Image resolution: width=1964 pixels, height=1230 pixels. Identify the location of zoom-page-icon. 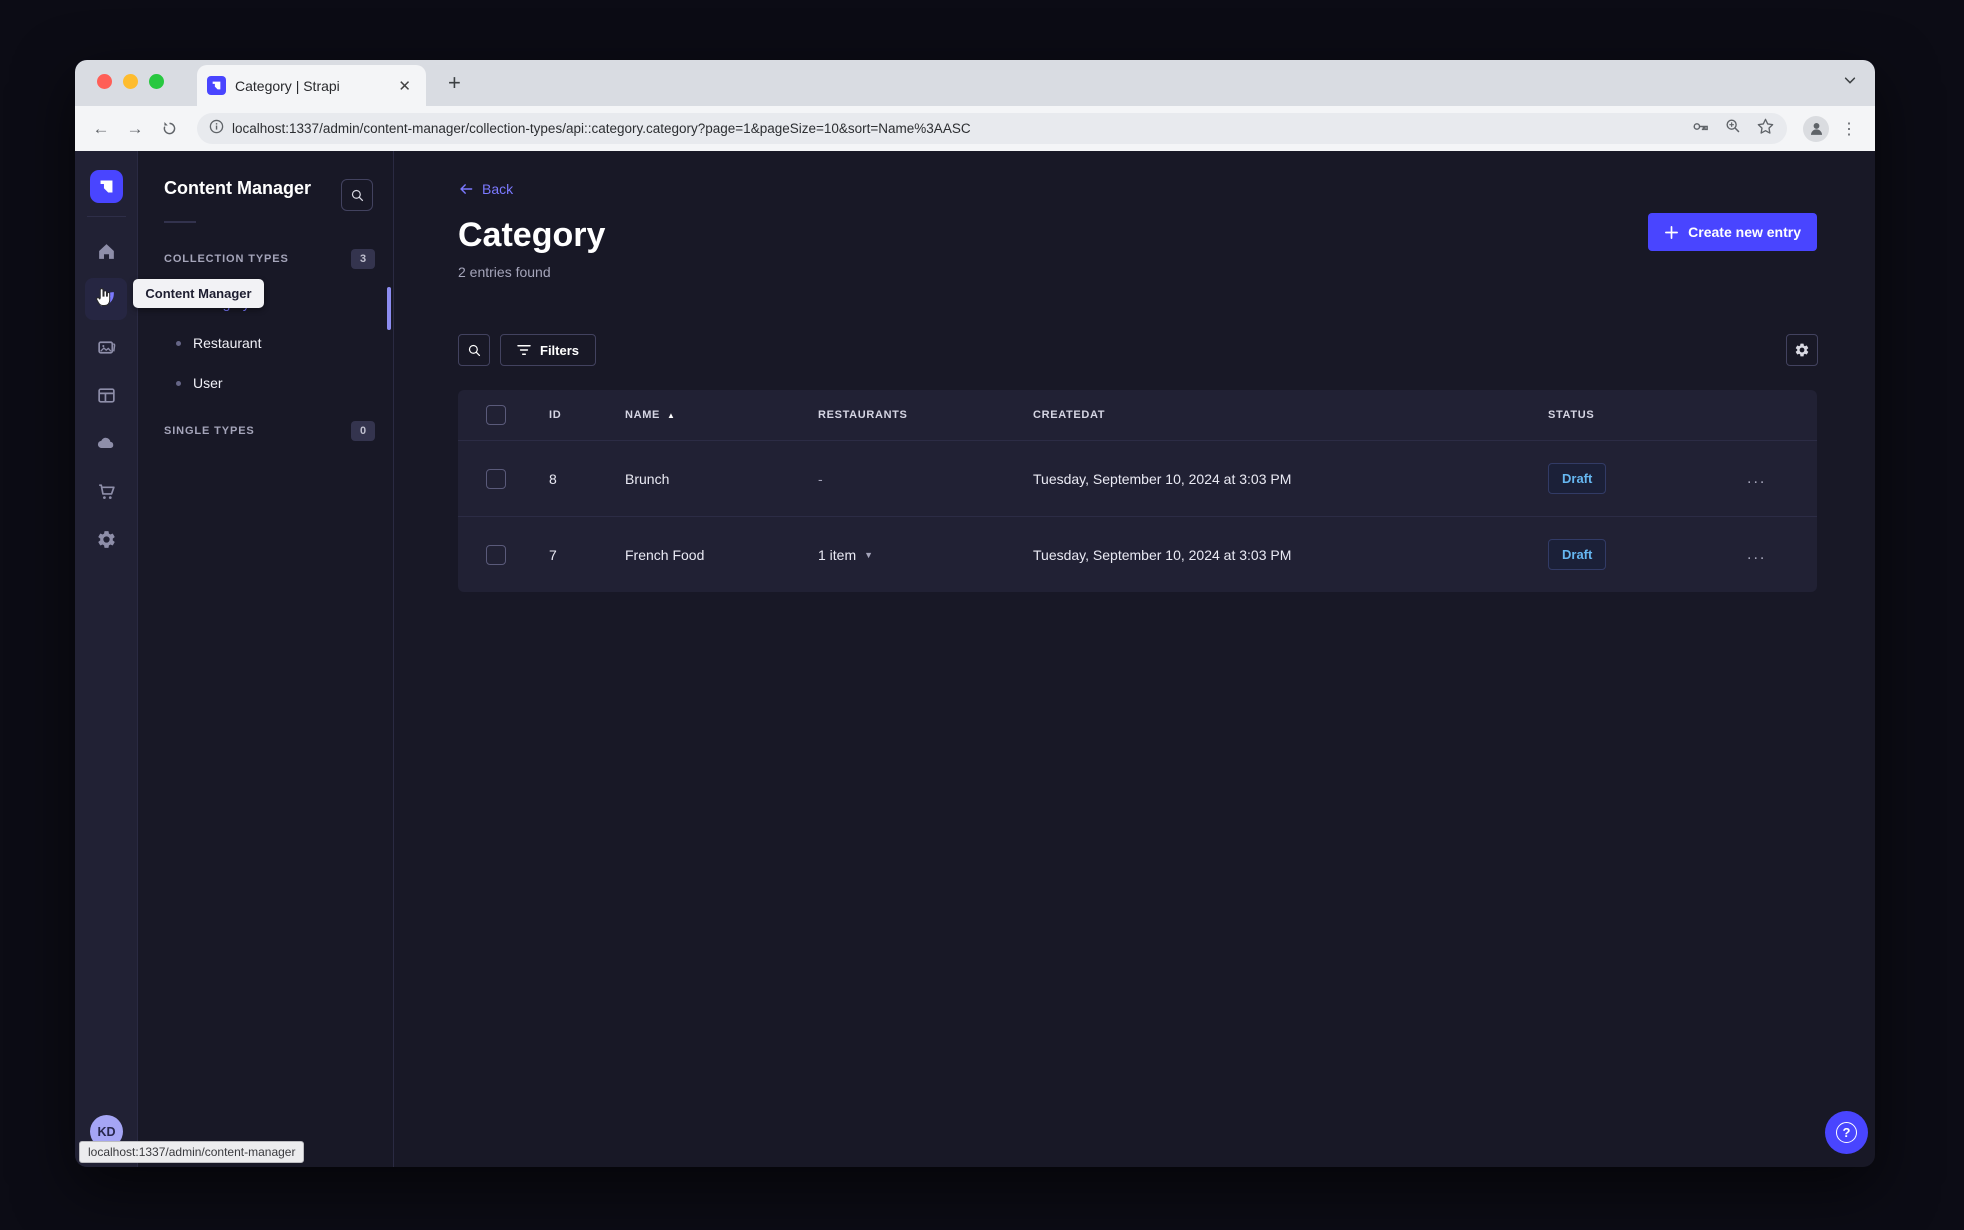
(1733, 128).